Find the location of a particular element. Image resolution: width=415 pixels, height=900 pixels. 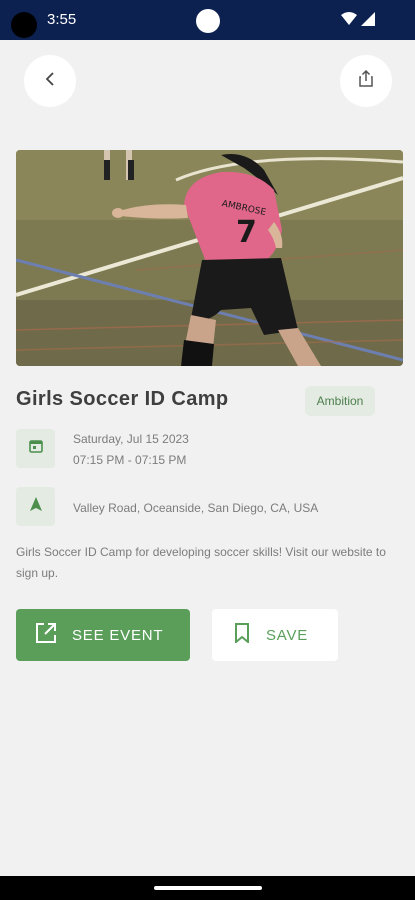

chevron-left-icon is located at coordinates (50, 81).